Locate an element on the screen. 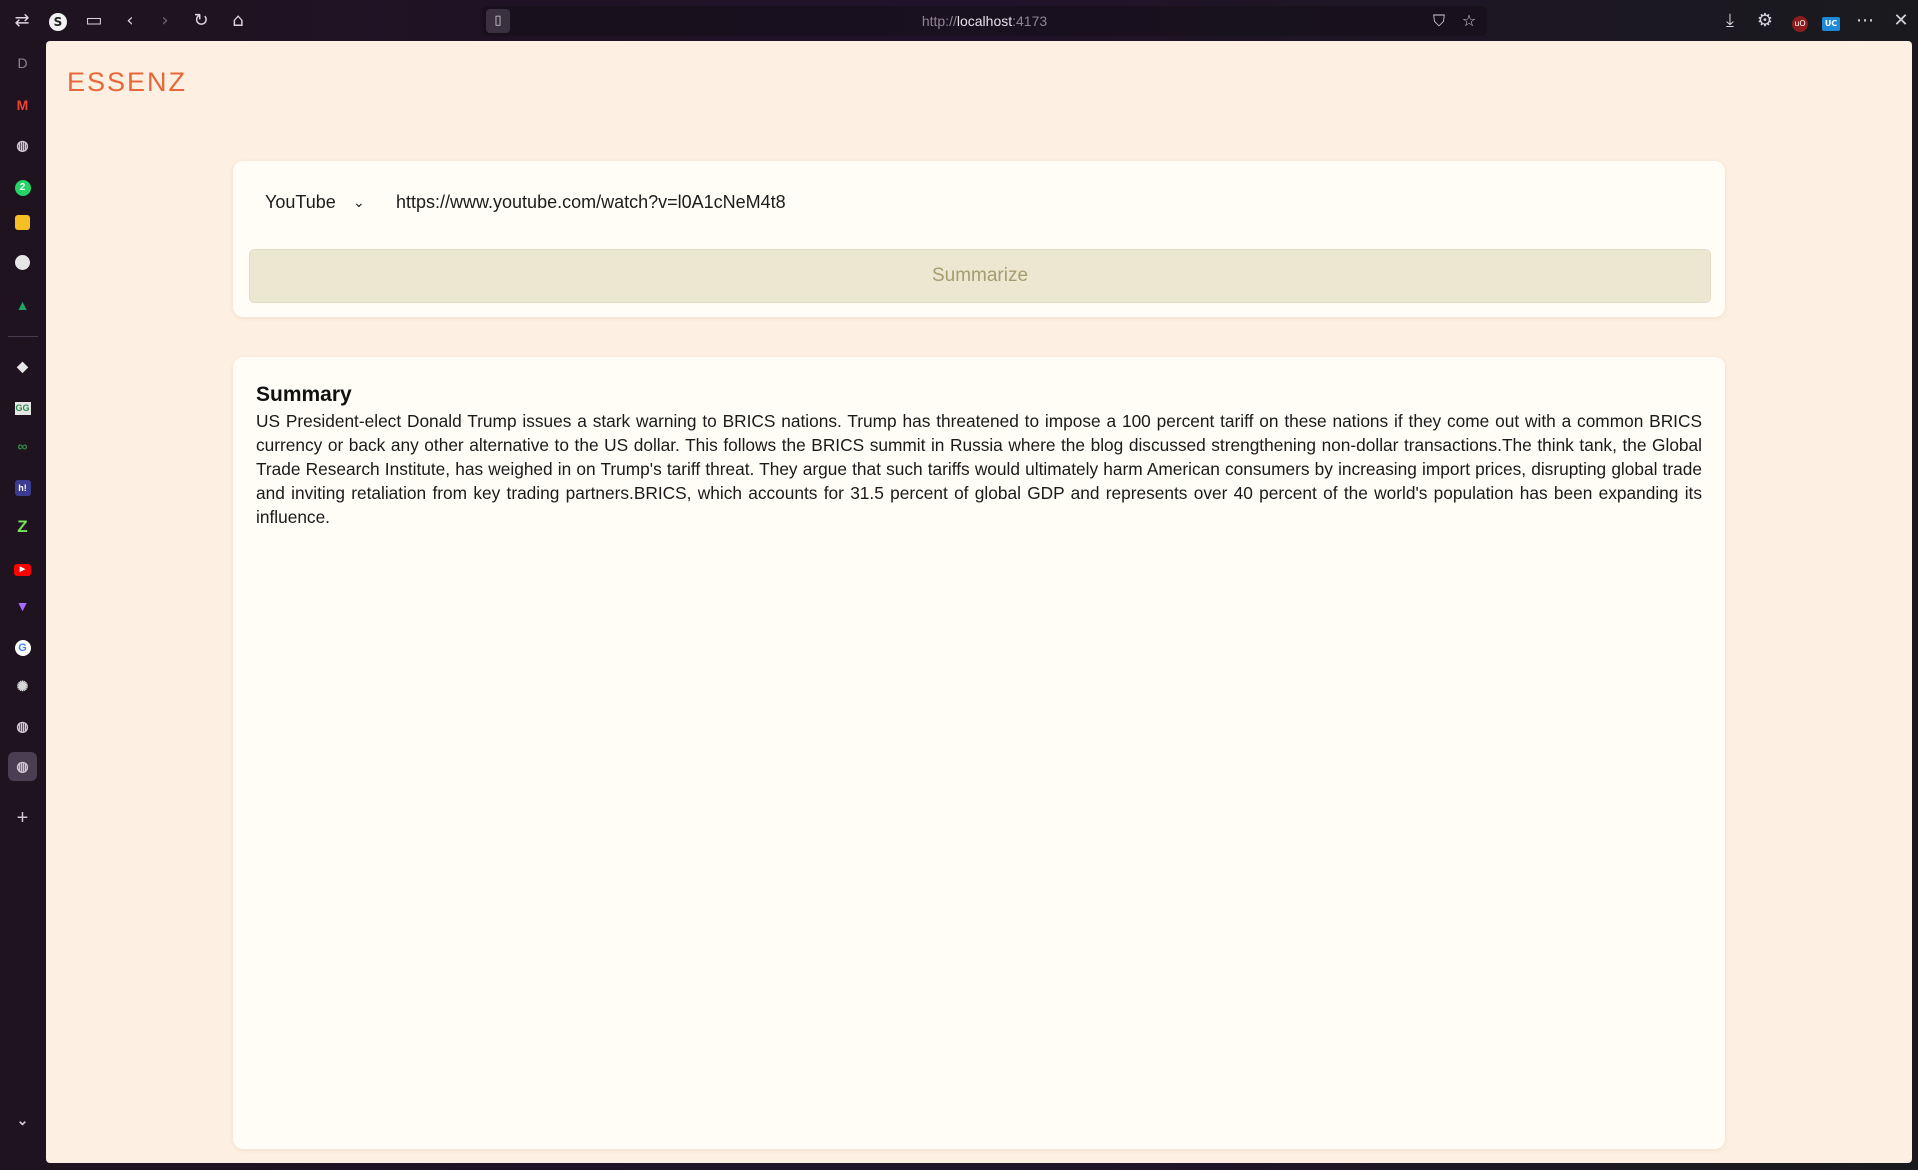 This screenshot has height=1170, width=1918. add-tab-icon: + is located at coordinates (22, 818).